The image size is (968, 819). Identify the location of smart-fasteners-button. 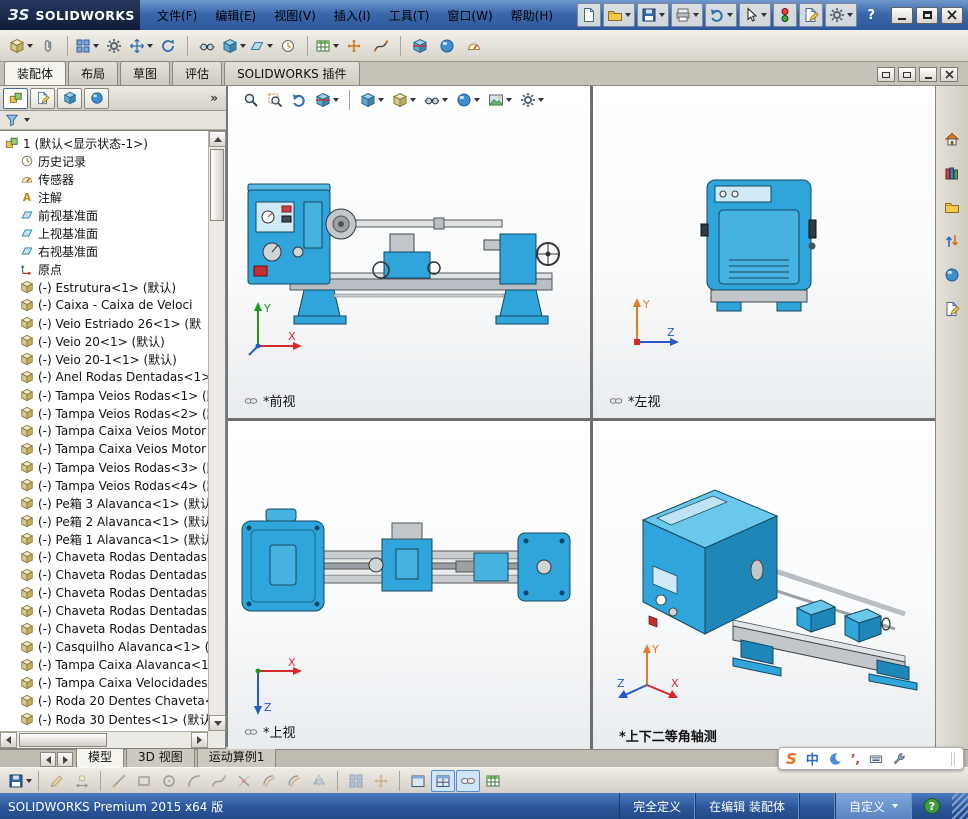
(114, 46).